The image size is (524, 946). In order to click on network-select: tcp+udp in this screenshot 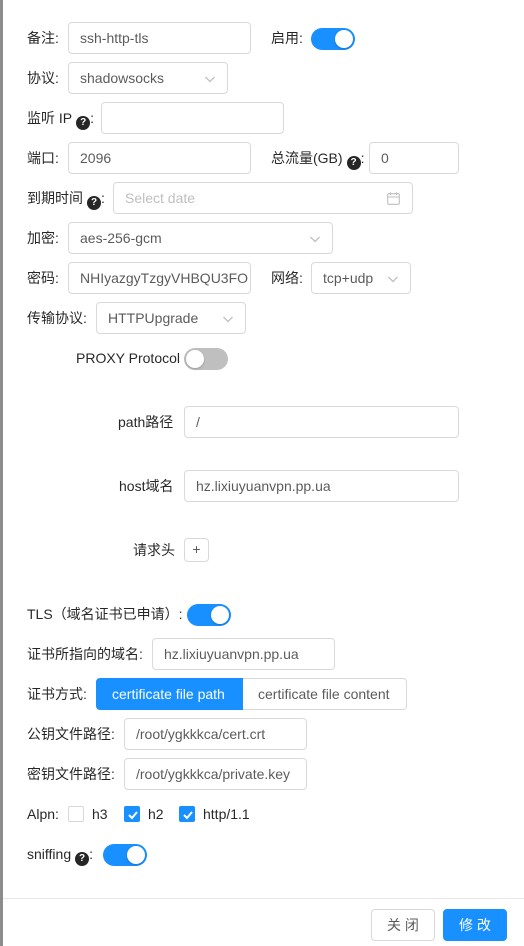, I will do `click(361, 278)`.